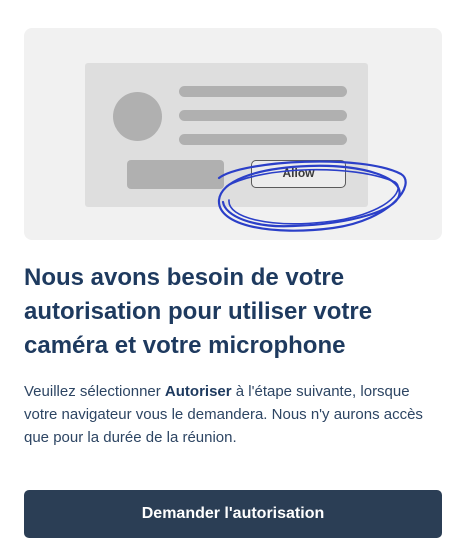 The image size is (464, 556). What do you see at coordinates (94, 391) in the screenshot?
I see `description-text: Veuillez sélectionner` at bounding box center [94, 391].